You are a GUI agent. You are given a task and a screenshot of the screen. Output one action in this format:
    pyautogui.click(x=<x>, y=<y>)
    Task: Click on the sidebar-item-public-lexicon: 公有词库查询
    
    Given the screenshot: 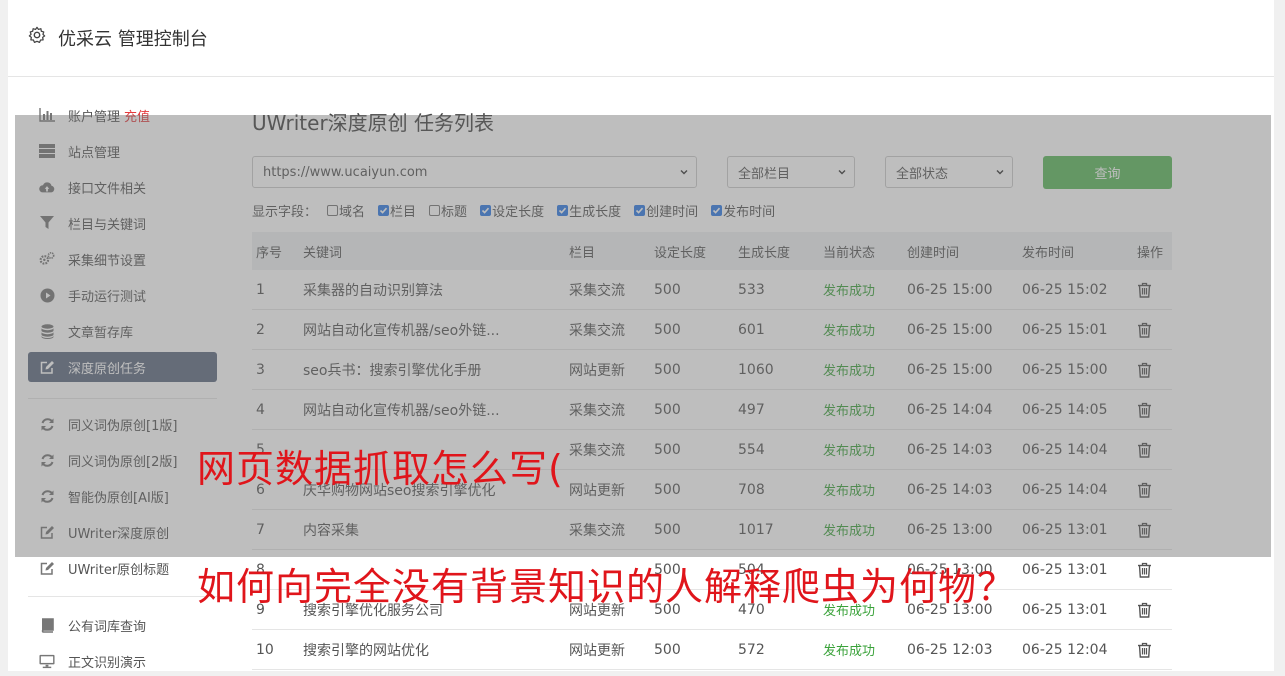 What is the action you would take?
    pyautogui.click(x=122, y=625)
    